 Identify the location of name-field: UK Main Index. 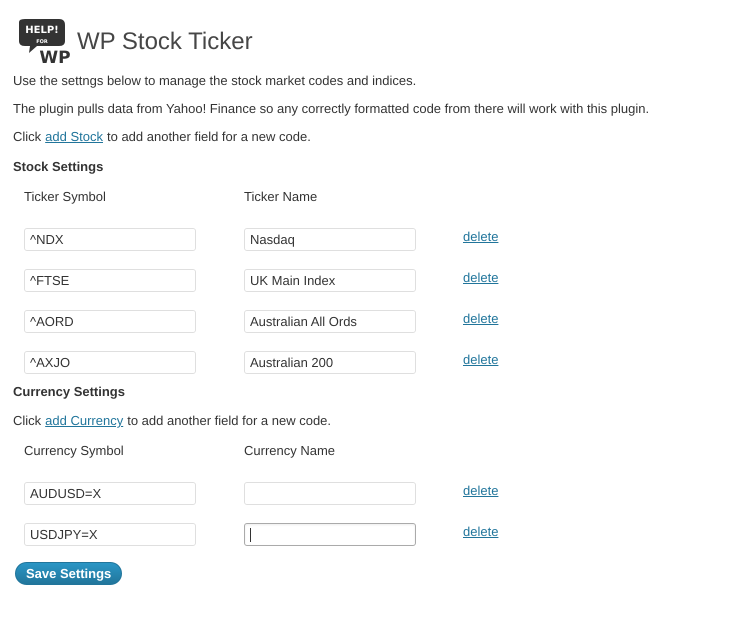
(330, 280).